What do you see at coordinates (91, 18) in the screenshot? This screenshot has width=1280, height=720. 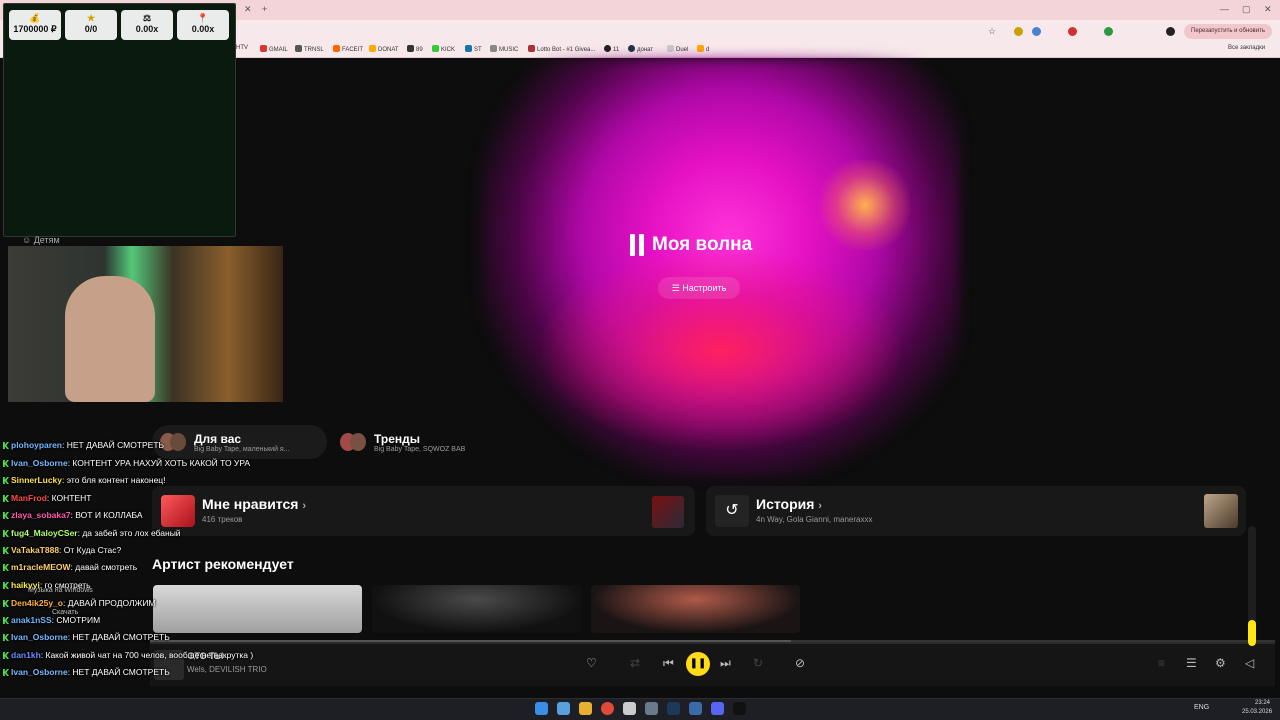 I see `star-icon: ★` at bounding box center [91, 18].